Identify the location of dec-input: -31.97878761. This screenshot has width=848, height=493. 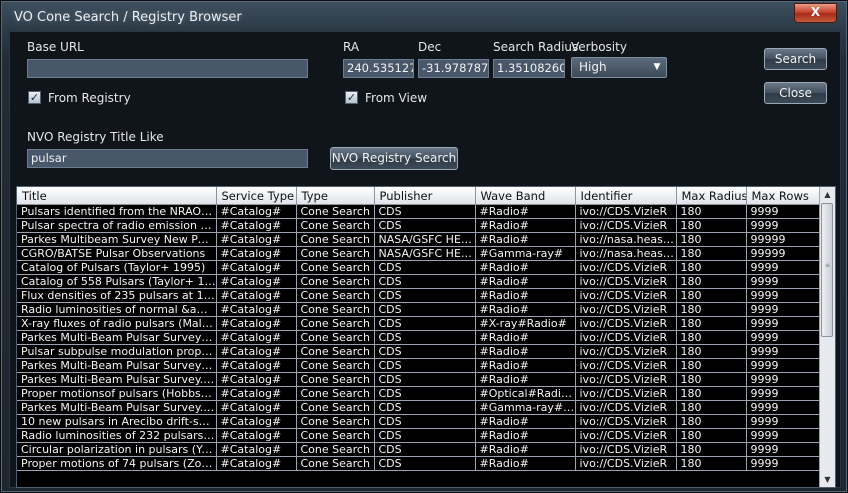
(453, 68).